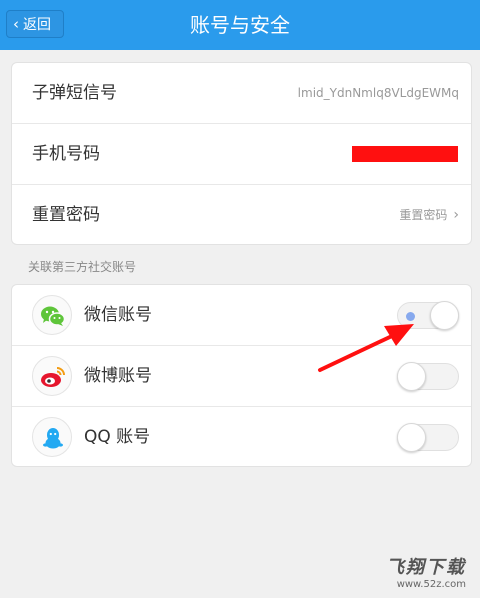 The height and width of the screenshot is (598, 480). I want to click on reset-password-hint: 重置密码, so click(423, 215).